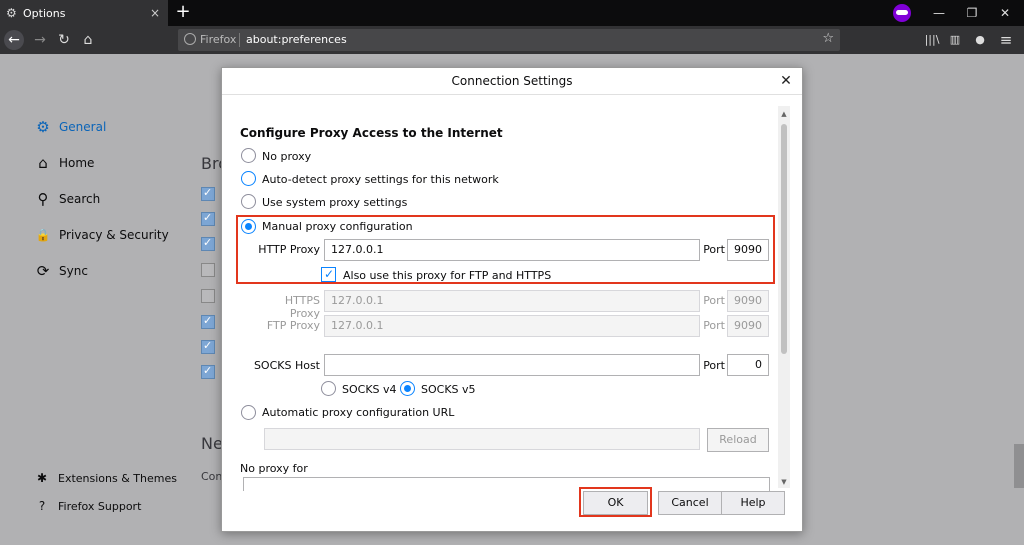  What do you see at coordinates (939, 13) in the screenshot?
I see `minimize-button: —` at bounding box center [939, 13].